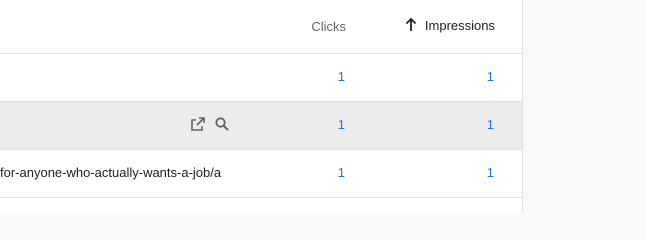 This screenshot has width=646, height=240. I want to click on impressions-label: Impressions, so click(459, 25).